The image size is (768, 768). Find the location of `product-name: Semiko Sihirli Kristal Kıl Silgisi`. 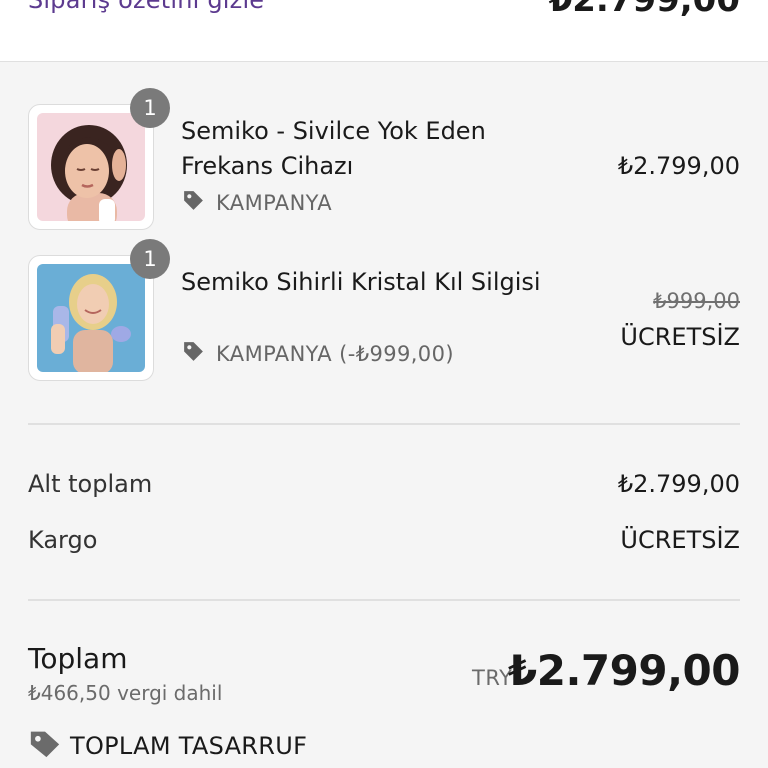

product-name: Semiko Sihirli Kristal Kıl Silgisi is located at coordinates (361, 282).